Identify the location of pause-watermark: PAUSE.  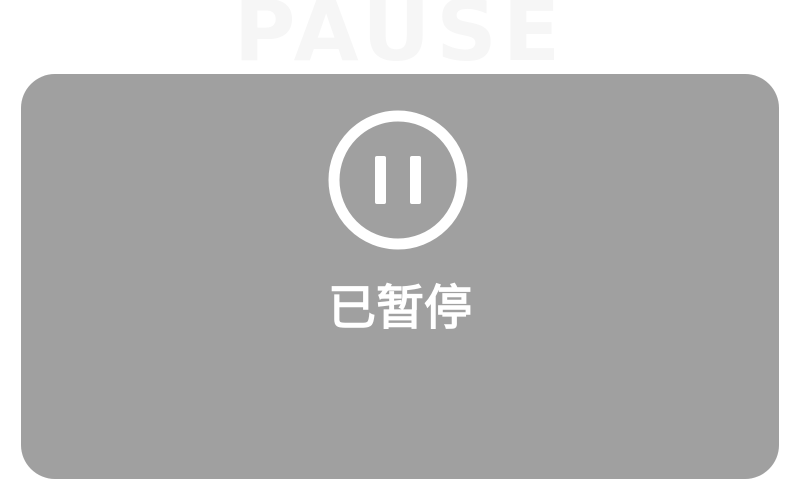
(400, 40).